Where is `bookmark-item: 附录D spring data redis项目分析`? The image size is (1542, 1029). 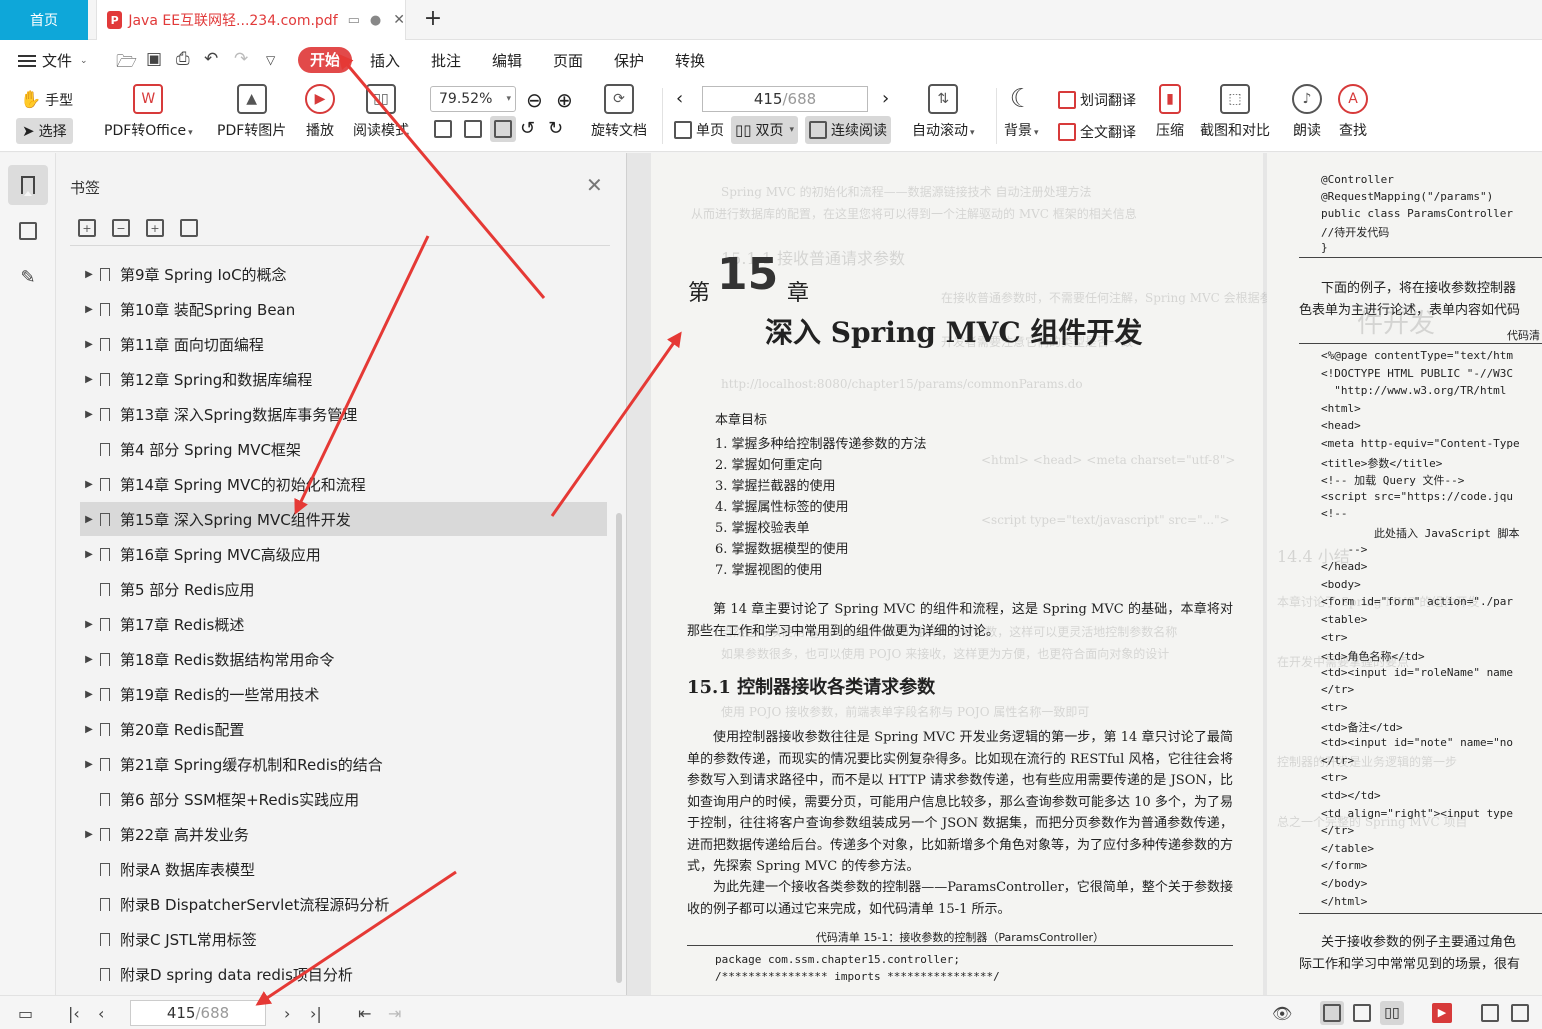
bookmark-item: 附录D spring data redis项目分析 is located at coordinates (343, 974).